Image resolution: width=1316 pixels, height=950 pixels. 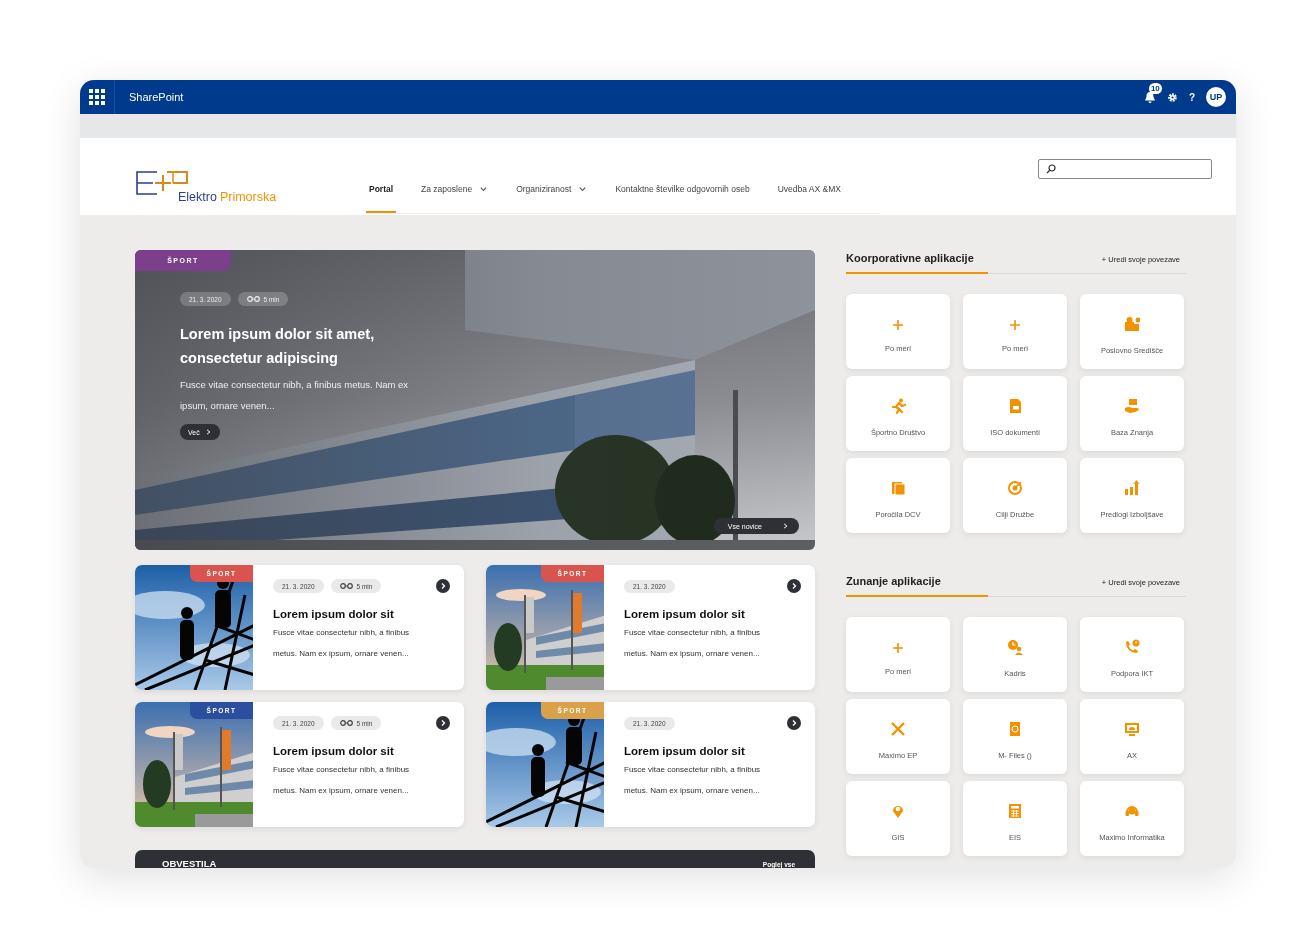 I want to click on news-title: Lorem ipsum dolor sit amet, consectetur adipiscing, so click(x=278, y=346).